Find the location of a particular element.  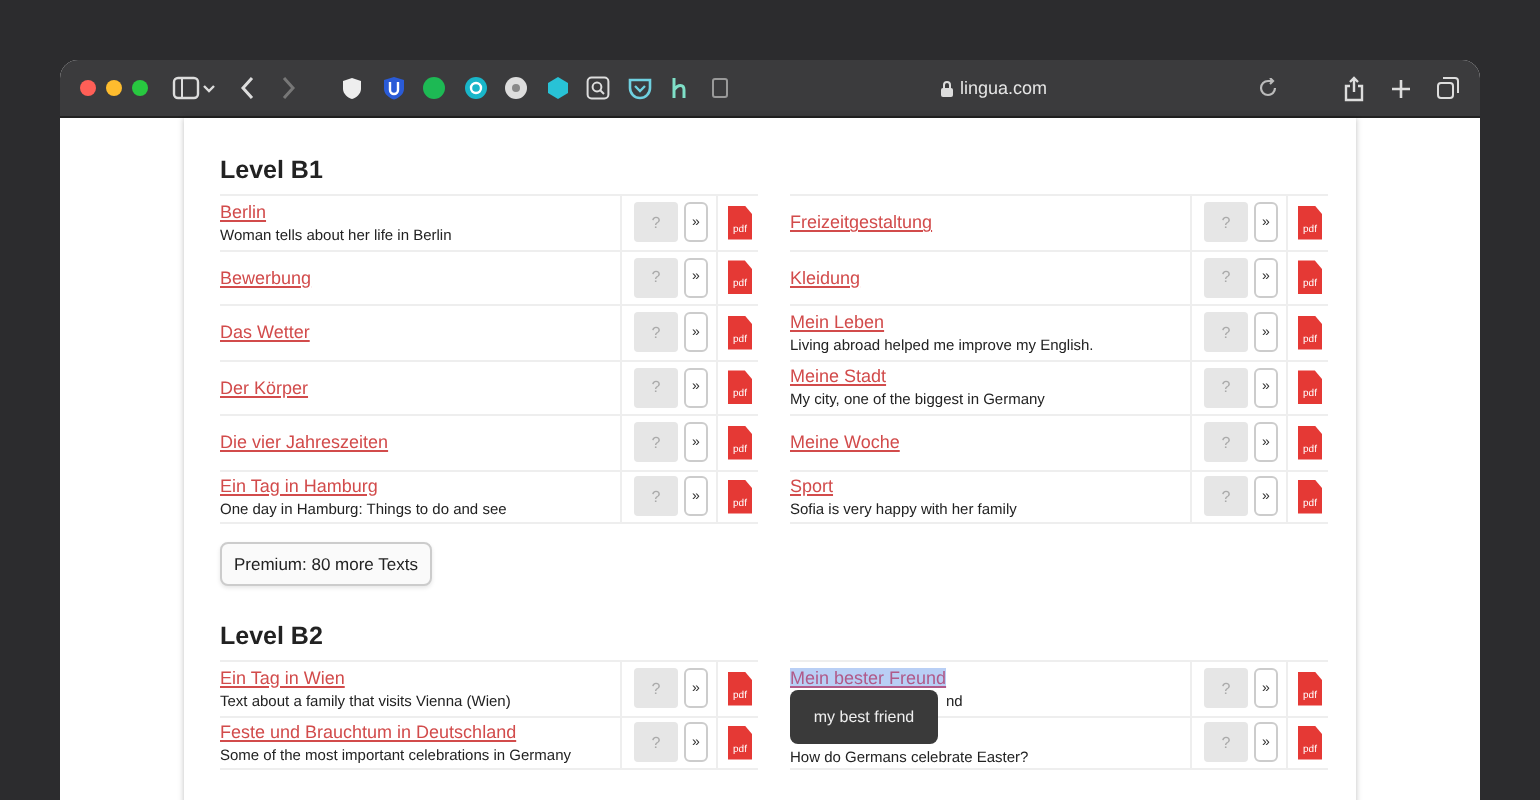

share-icon is located at coordinates (1354, 88).